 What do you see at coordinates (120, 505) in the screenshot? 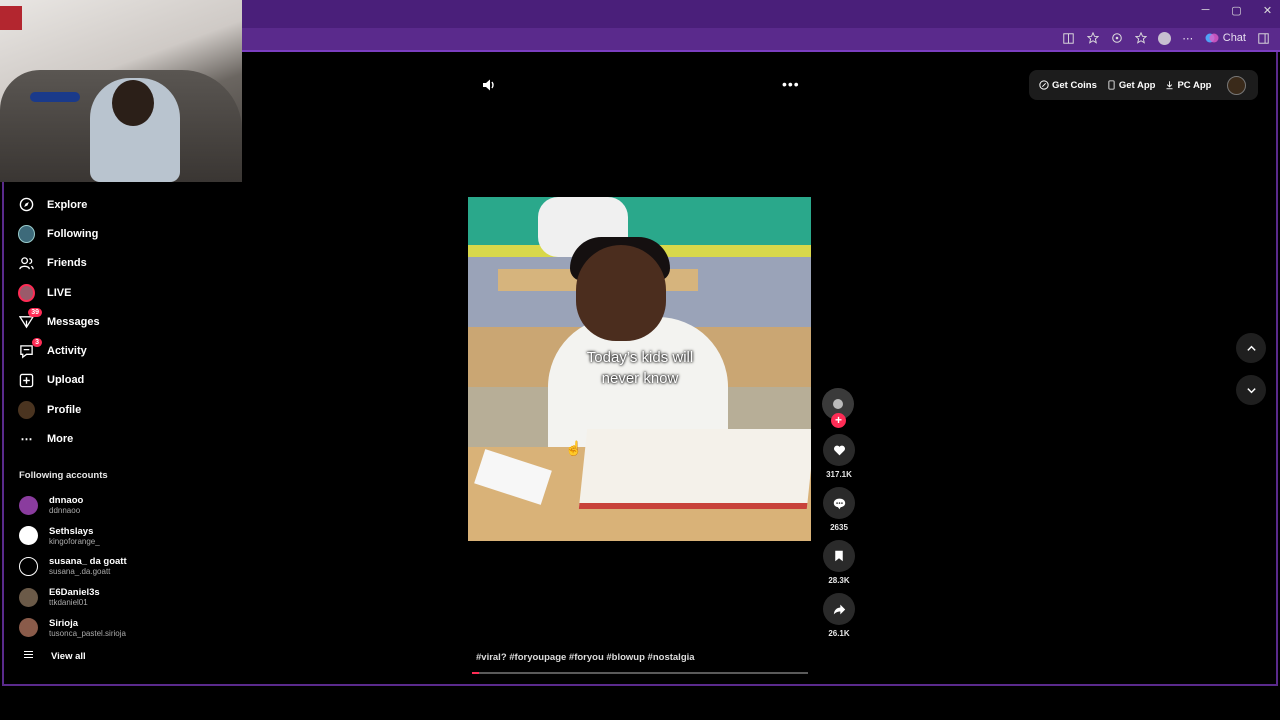
I see `following-account-dnnaoo: dnnaoo ddnnaoo` at bounding box center [120, 505].